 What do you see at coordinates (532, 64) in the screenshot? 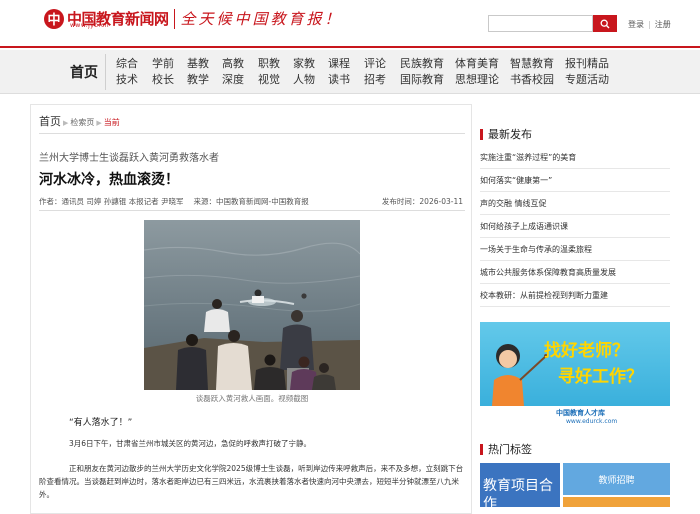
I see `nav-item: 智慧教育` at bounding box center [532, 64].